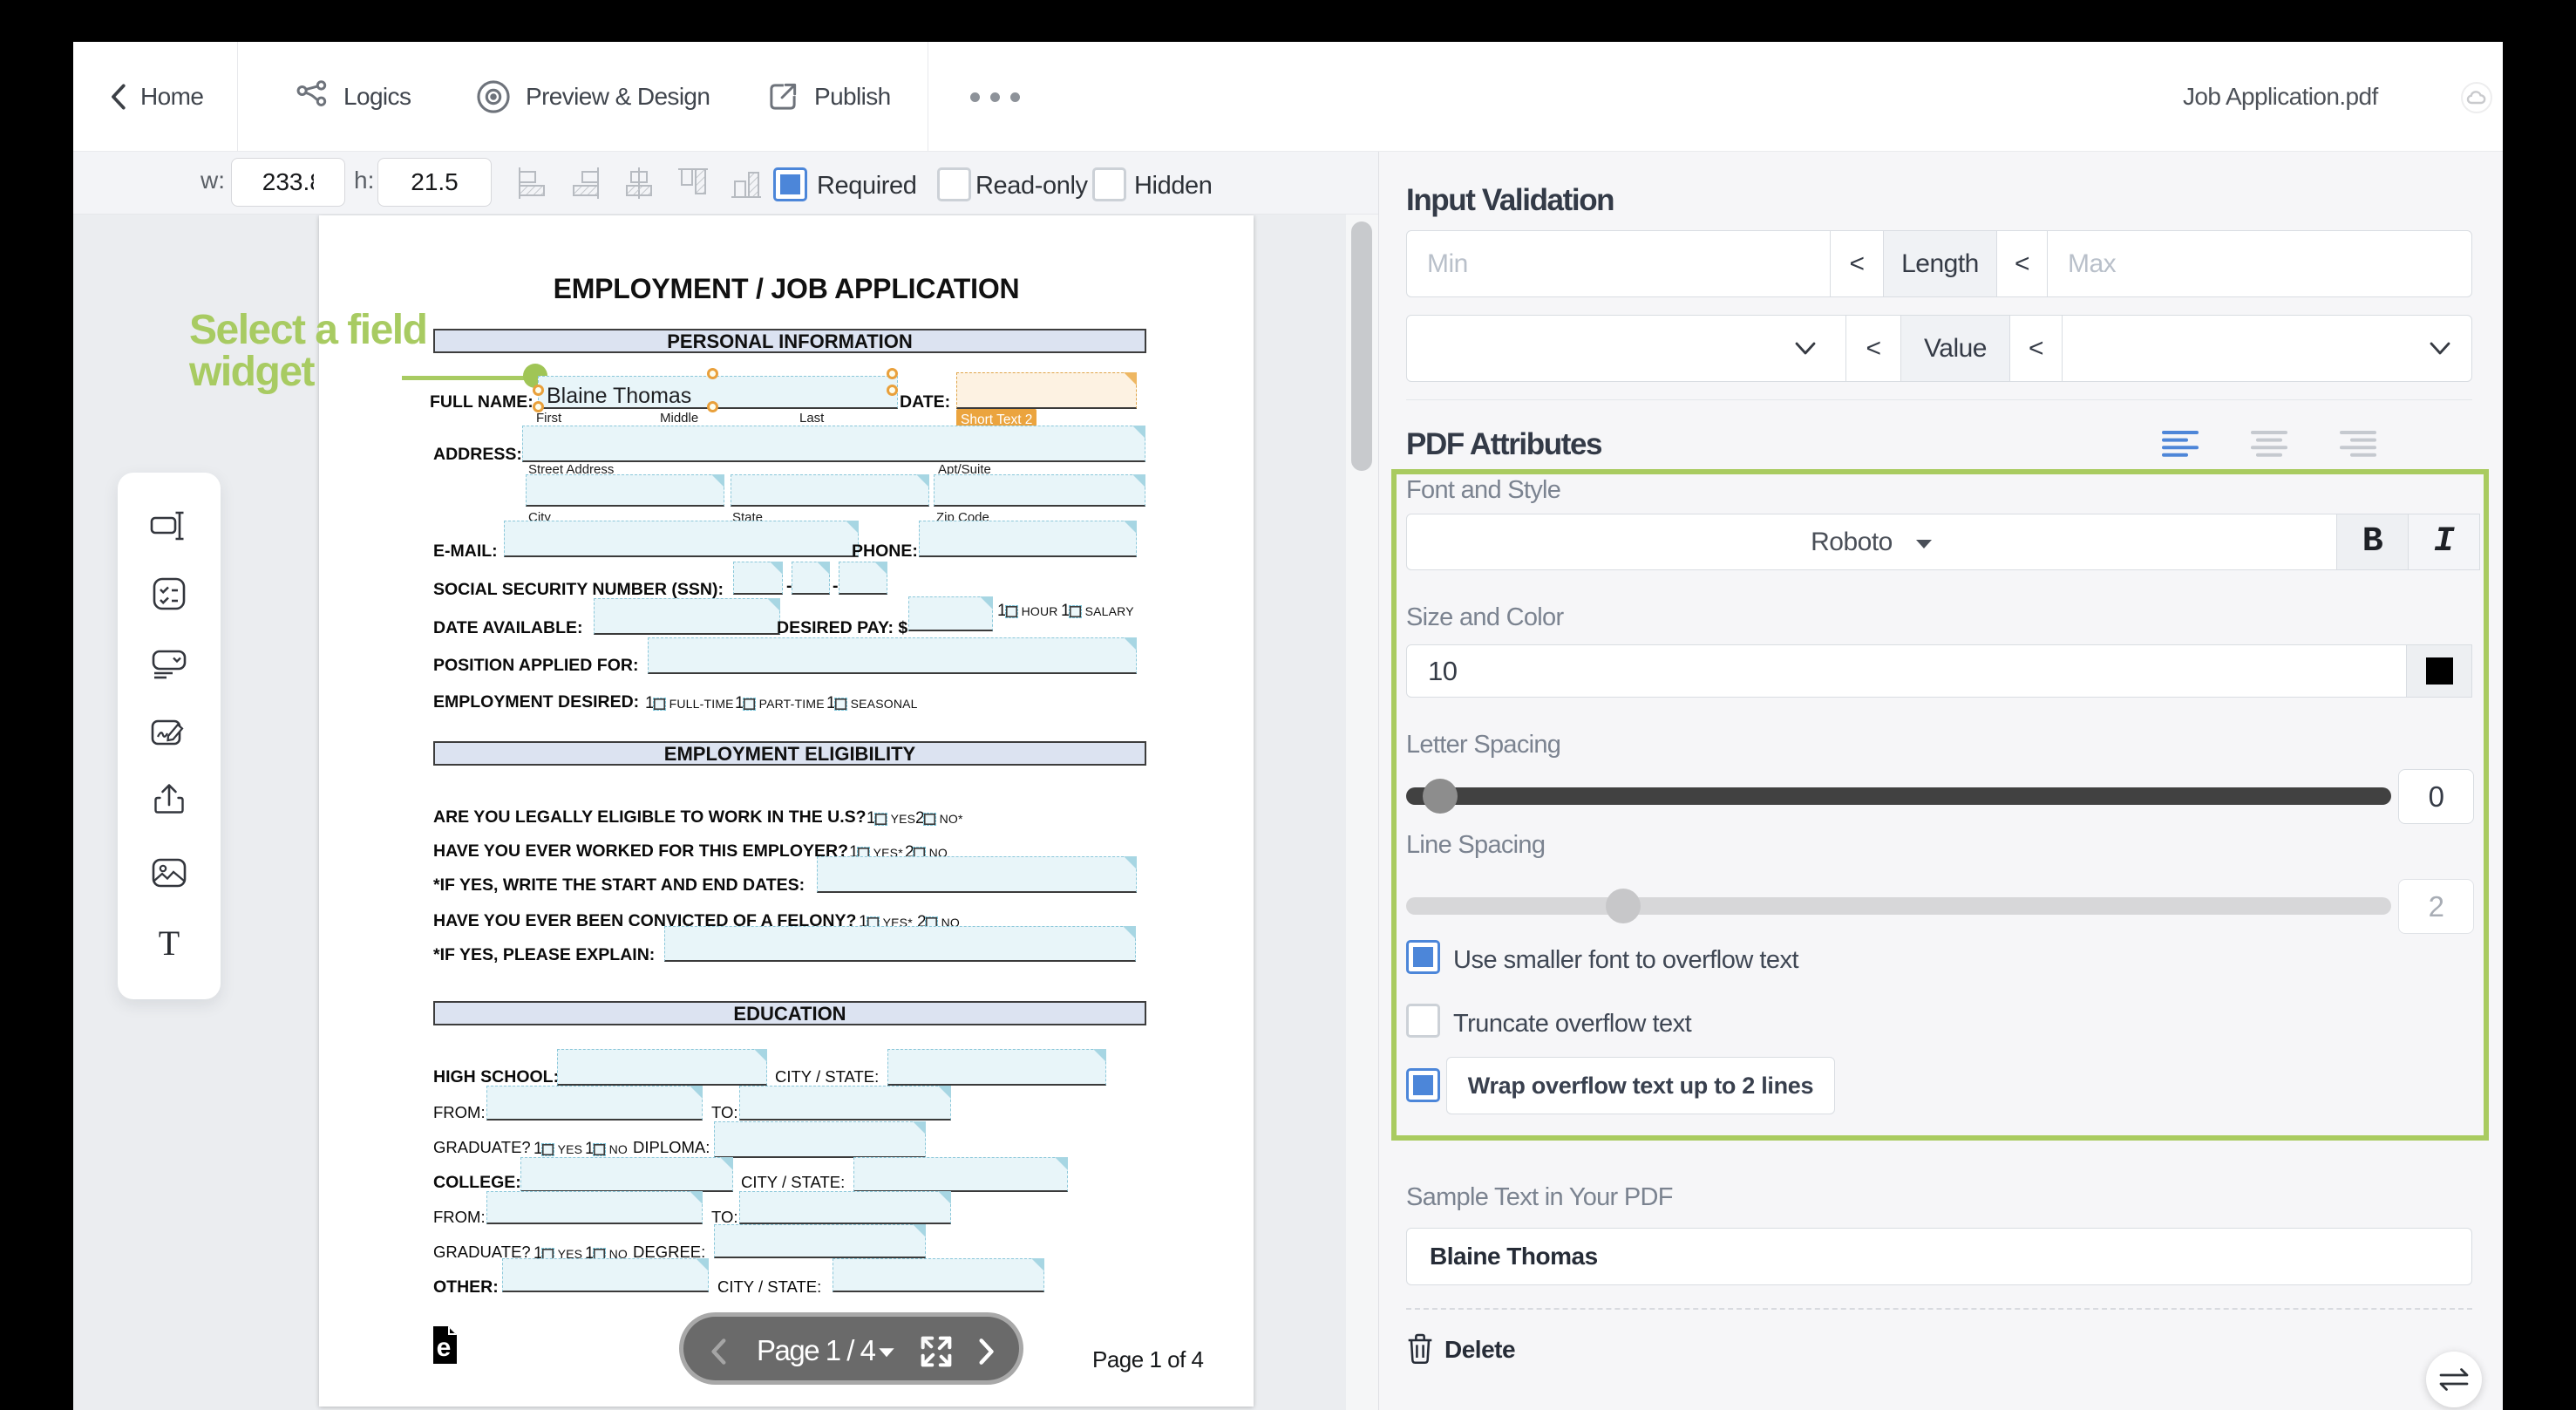 This screenshot has height=1410, width=2576. Describe the element at coordinates (169, 944) in the screenshot. I see `svg-text: T` at that location.